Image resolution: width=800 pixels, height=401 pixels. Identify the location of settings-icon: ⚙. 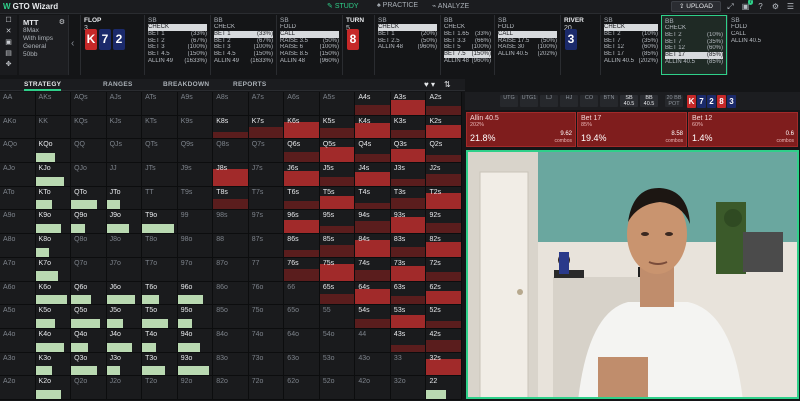
(775, 6).